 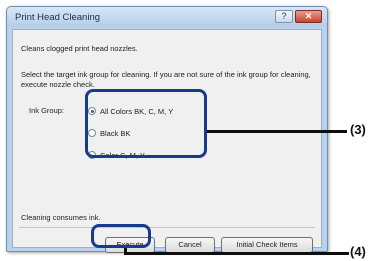 What do you see at coordinates (146, 123) in the screenshot?
I see `radio-group-highlight` at bounding box center [146, 123].